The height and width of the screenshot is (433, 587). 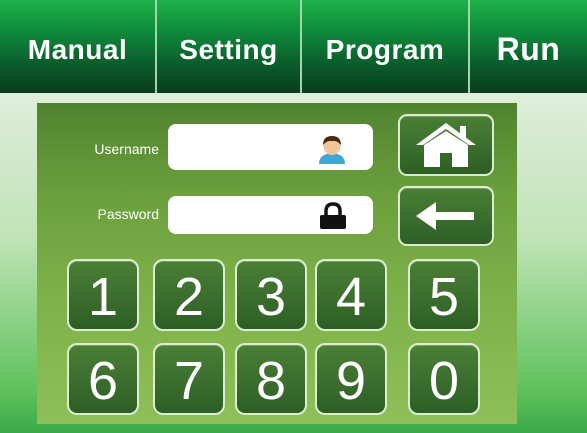 I want to click on key-5: 5, so click(x=444, y=295).